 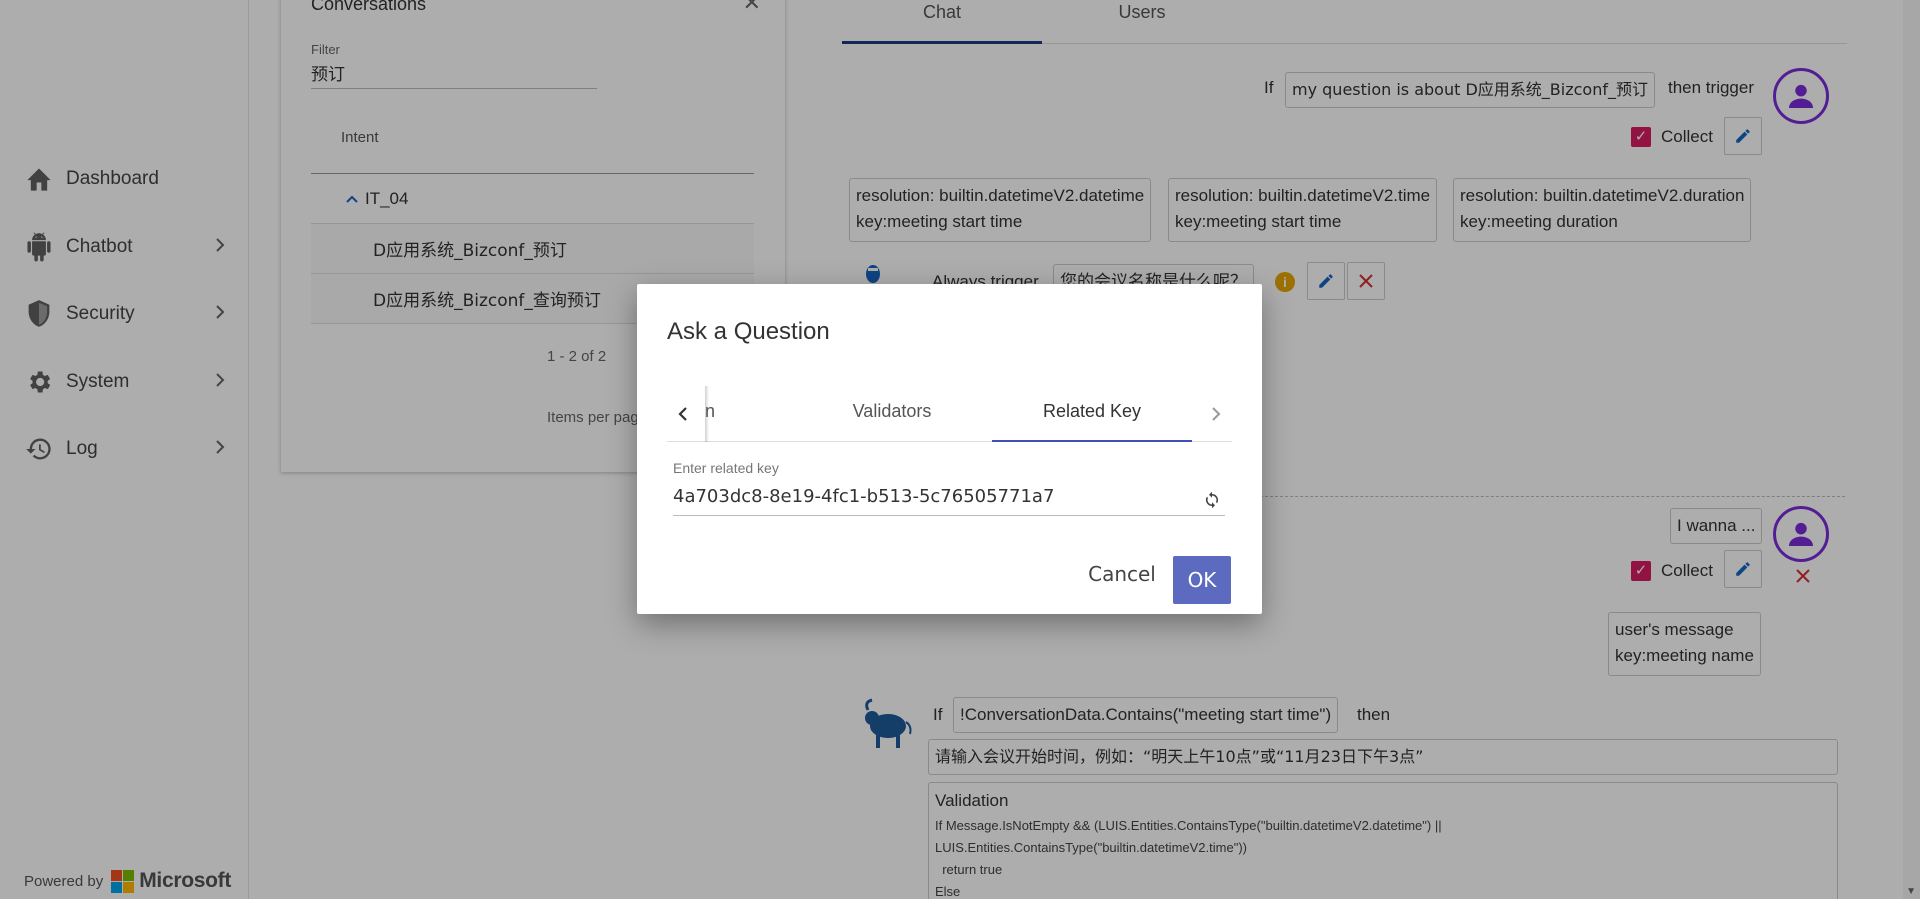 What do you see at coordinates (949, 499) in the screenshot?
I see `related-key-input` at bounding box center [949, 499].